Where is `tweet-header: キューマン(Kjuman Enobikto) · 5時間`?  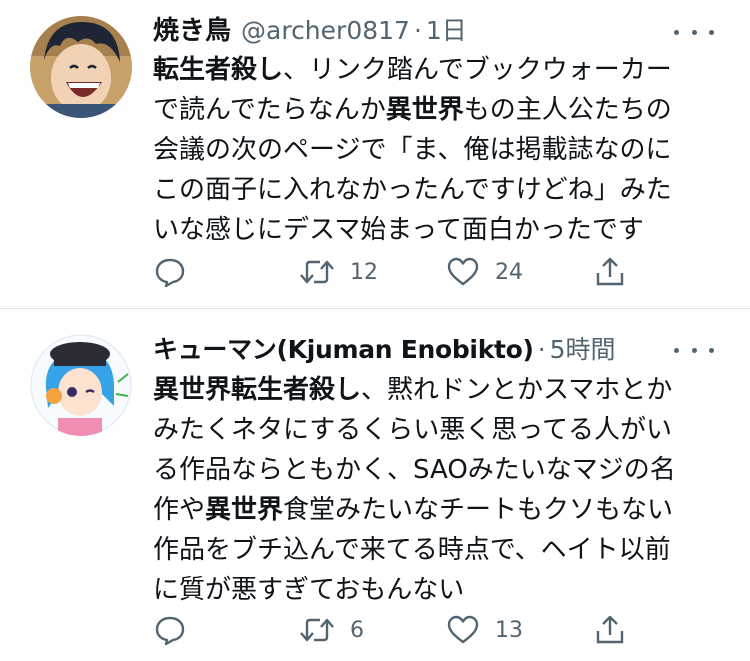
tweet-header: キューマン(Kjuman Enobikto) · 5時間 is located at coordinates (384, 350).